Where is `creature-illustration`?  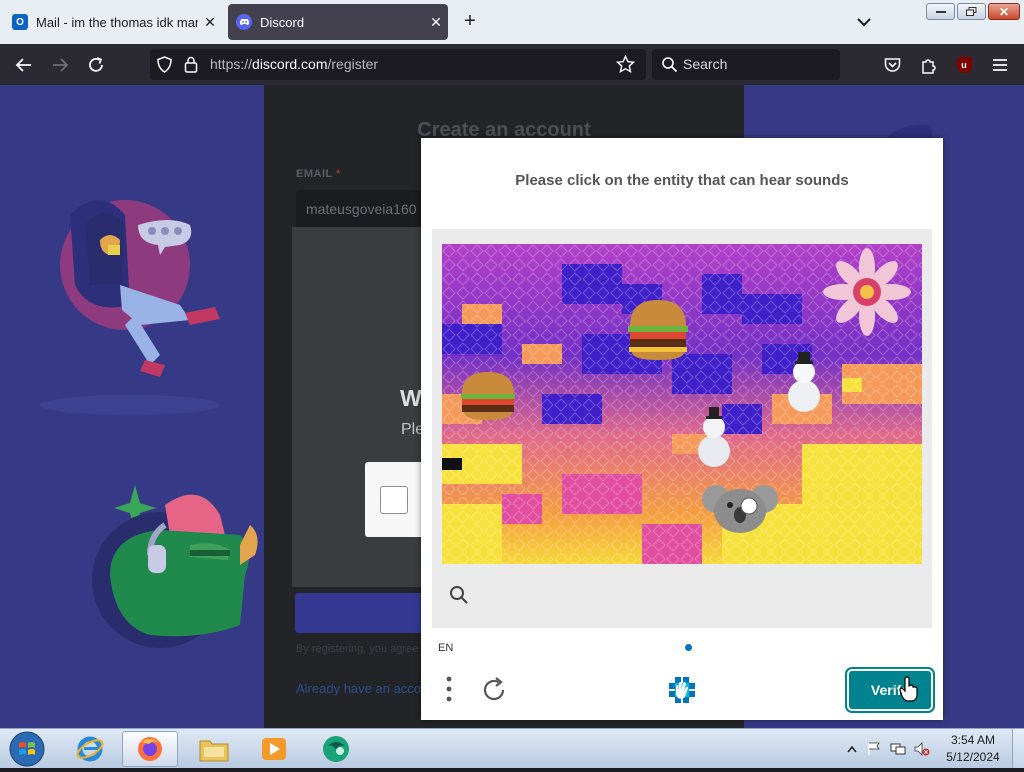 creature-illustration is located at coordinates (175, 566).